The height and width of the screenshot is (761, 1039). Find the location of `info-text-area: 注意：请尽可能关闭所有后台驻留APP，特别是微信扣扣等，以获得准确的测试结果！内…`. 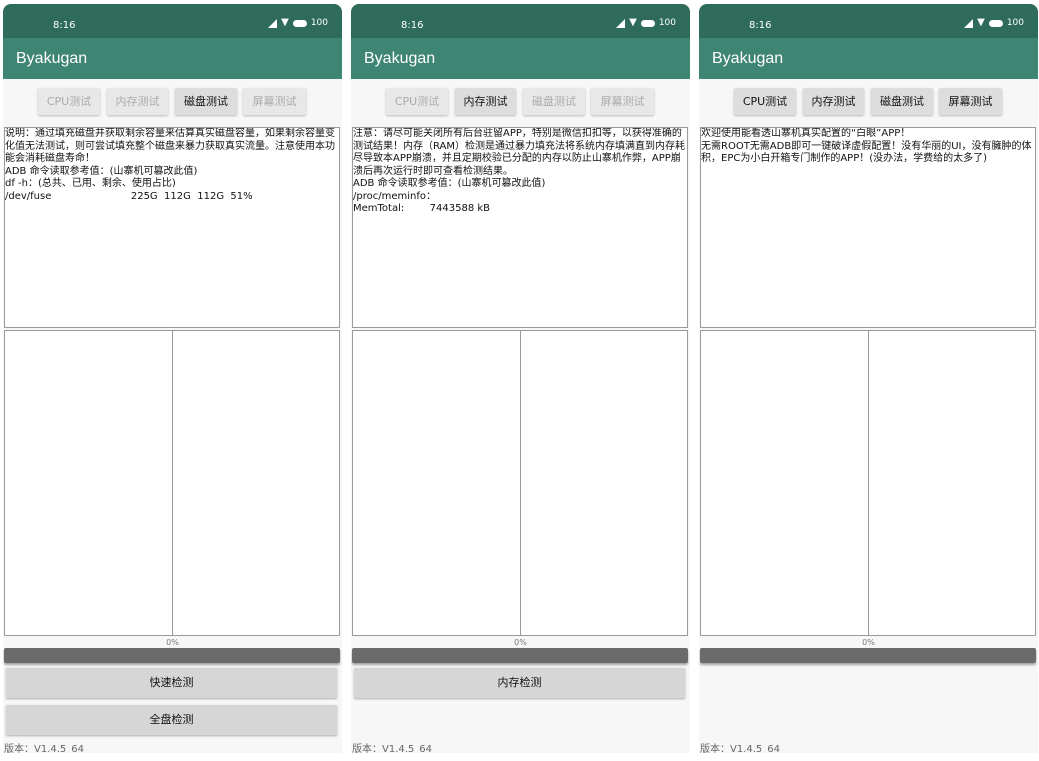

info-text-area: 注意：请尽可能关闭所有后台驻留APP，特别是微信扣扣等，以获得准确的测试结果！内… is located at coordinates (520, 227).